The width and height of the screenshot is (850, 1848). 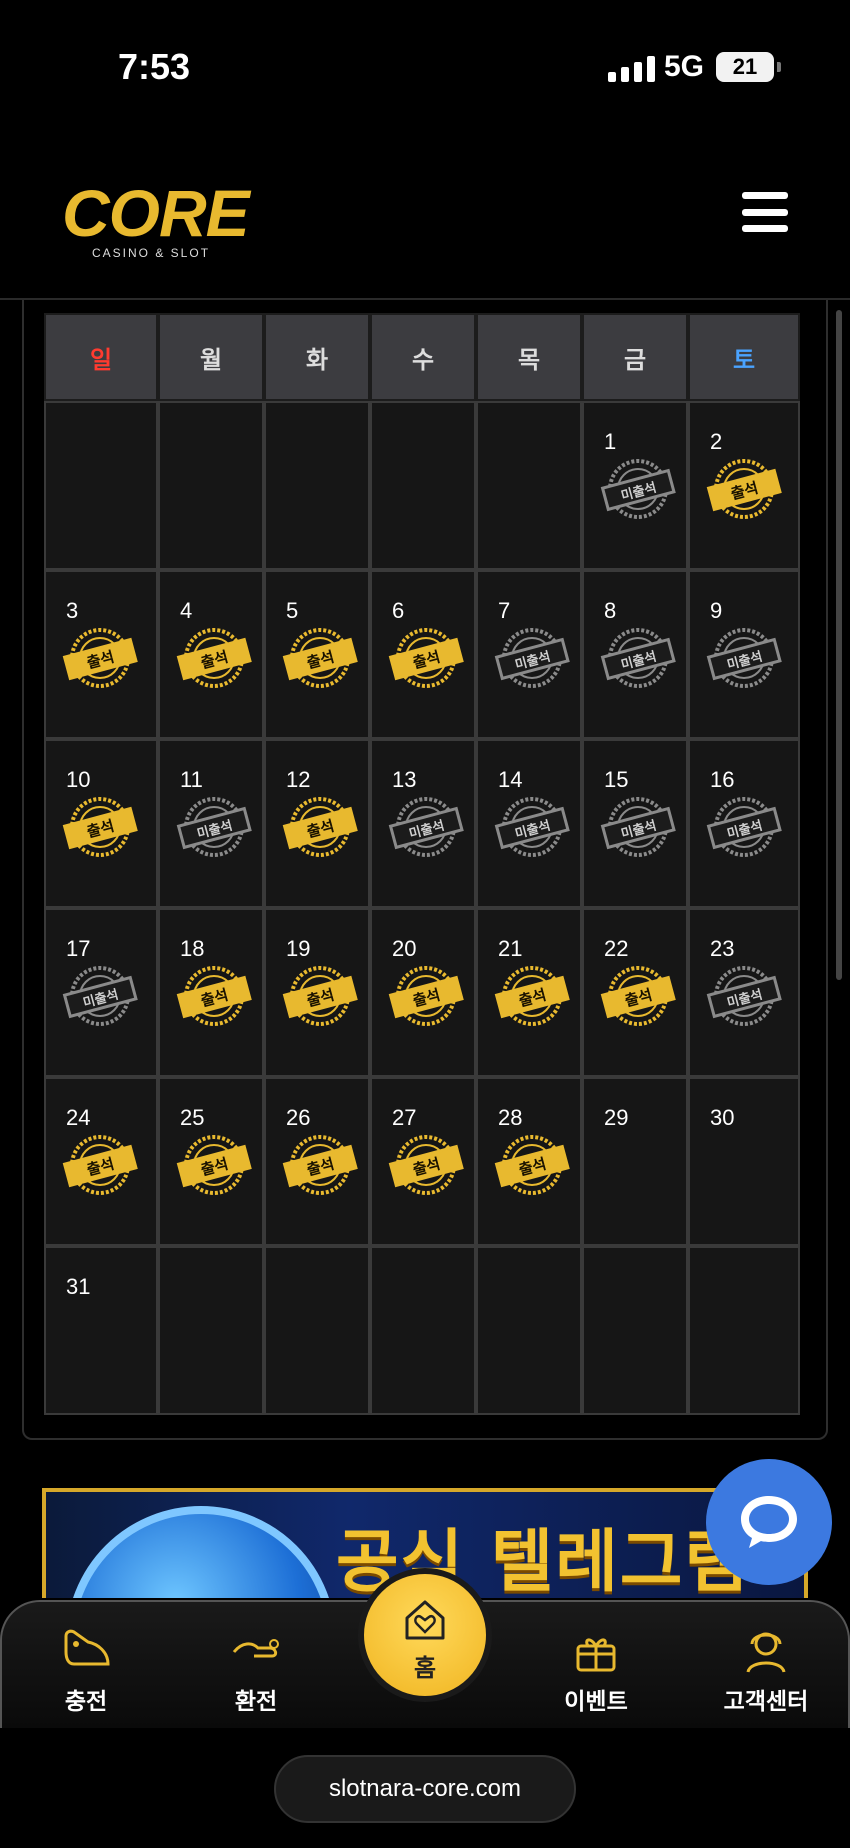 I want to click on calendar-day-16: 16 미출석, so click(x=744, y=823).